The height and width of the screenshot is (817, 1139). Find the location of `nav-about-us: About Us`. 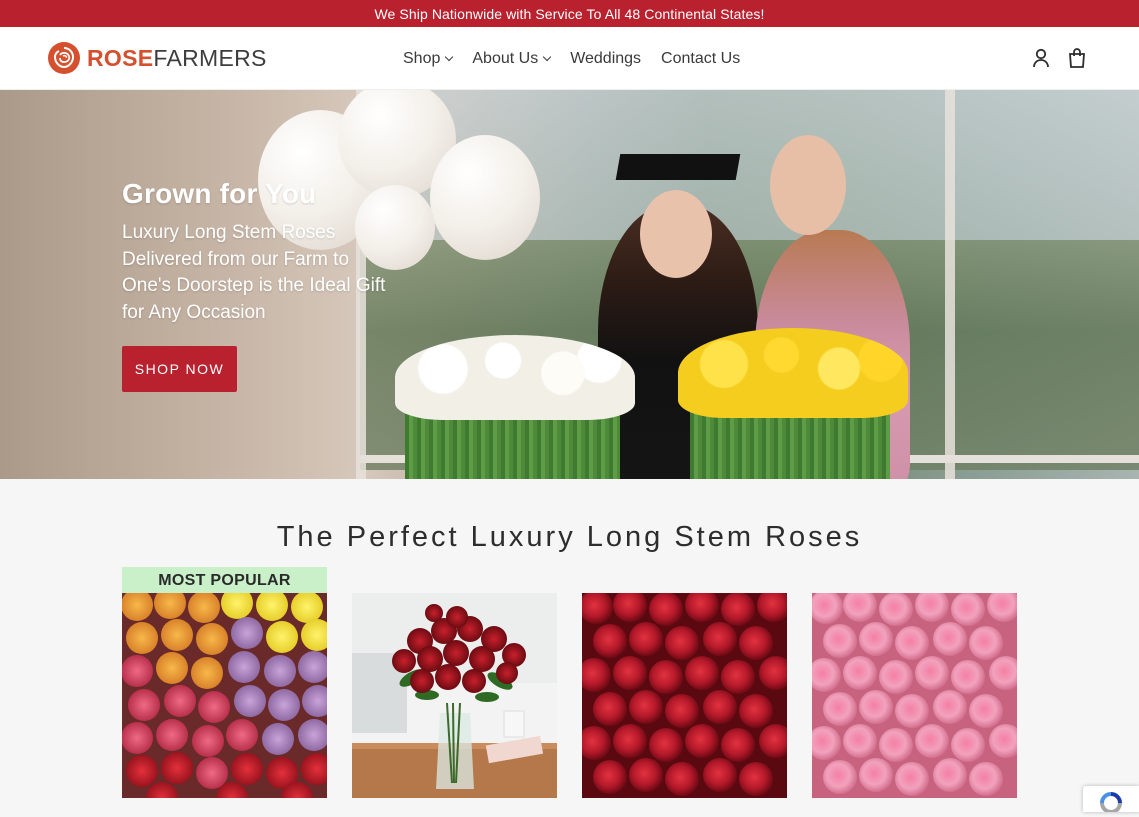

nav-about-us: About Us is located at coordinates (512, 58).